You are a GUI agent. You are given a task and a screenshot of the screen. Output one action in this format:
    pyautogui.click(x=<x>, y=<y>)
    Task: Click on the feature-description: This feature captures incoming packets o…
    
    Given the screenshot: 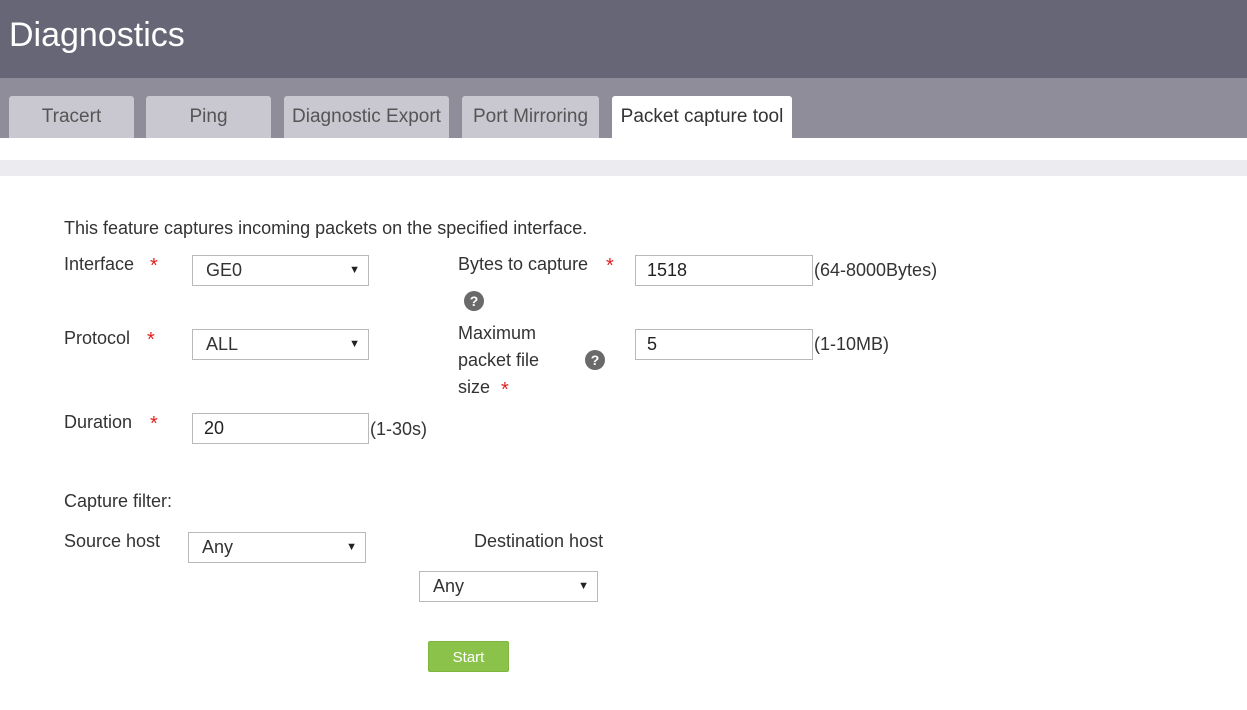 What is the action you would take?
    pyautogui.click(x=326, y=228)
    